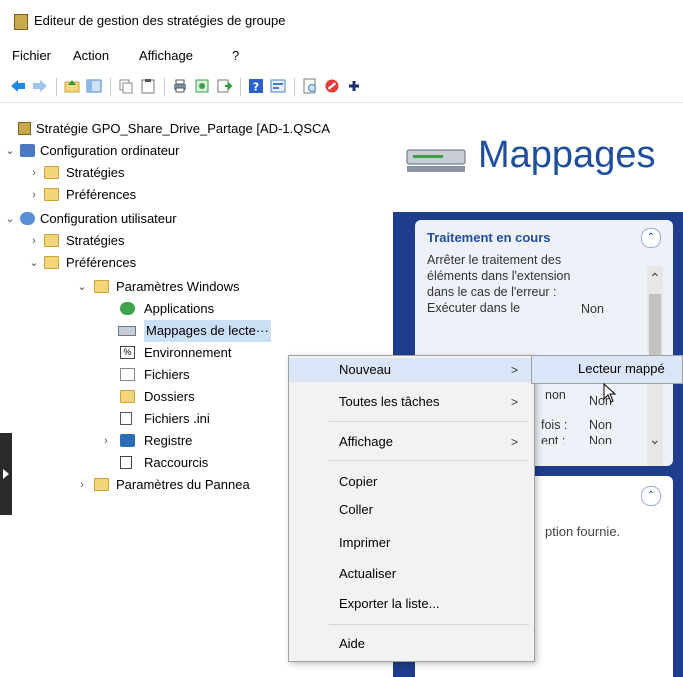  I want to click on copy-icon, so click(126, 86).